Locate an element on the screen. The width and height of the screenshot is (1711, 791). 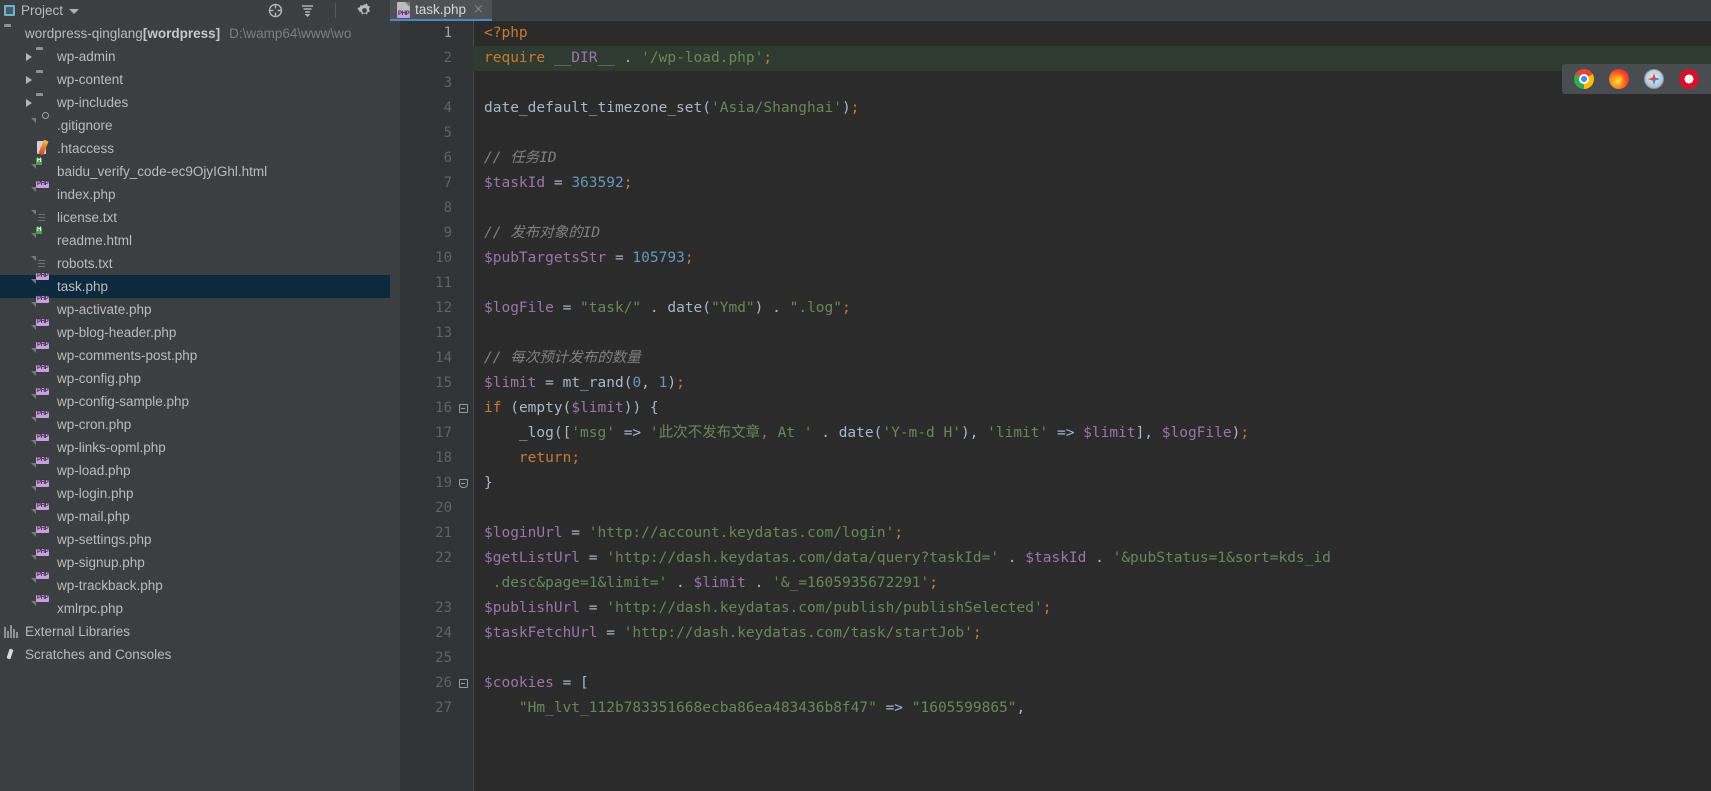
safari-icon is located at coordinates (1654, 79).